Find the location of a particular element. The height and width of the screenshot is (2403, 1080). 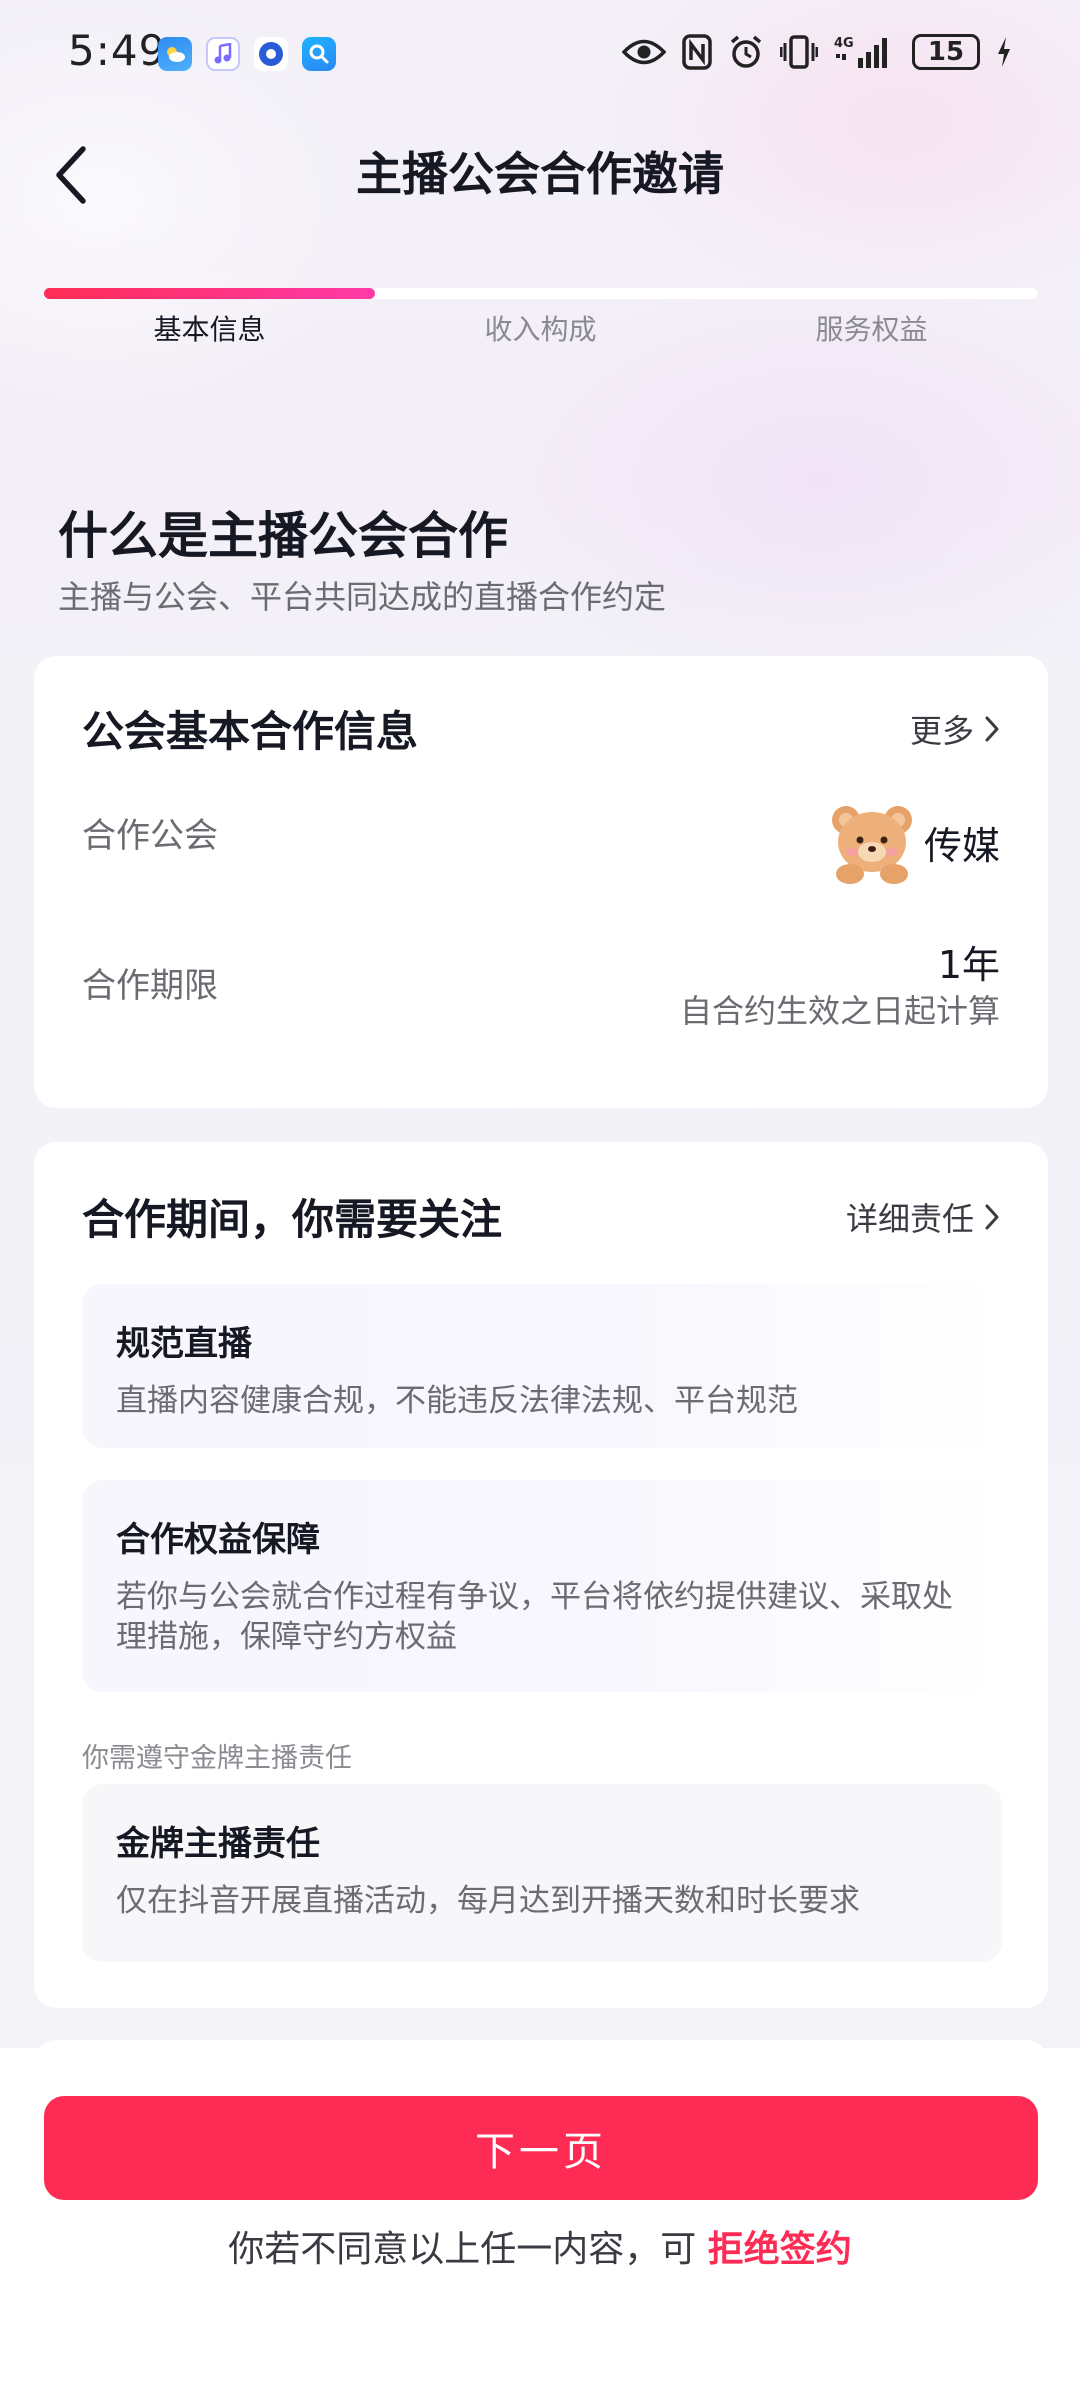

weather-app-icon is located at coordinates (175, 54).